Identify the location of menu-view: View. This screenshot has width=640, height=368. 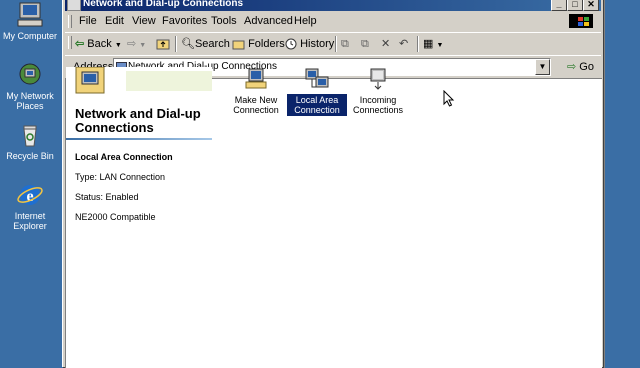
(144, 21).